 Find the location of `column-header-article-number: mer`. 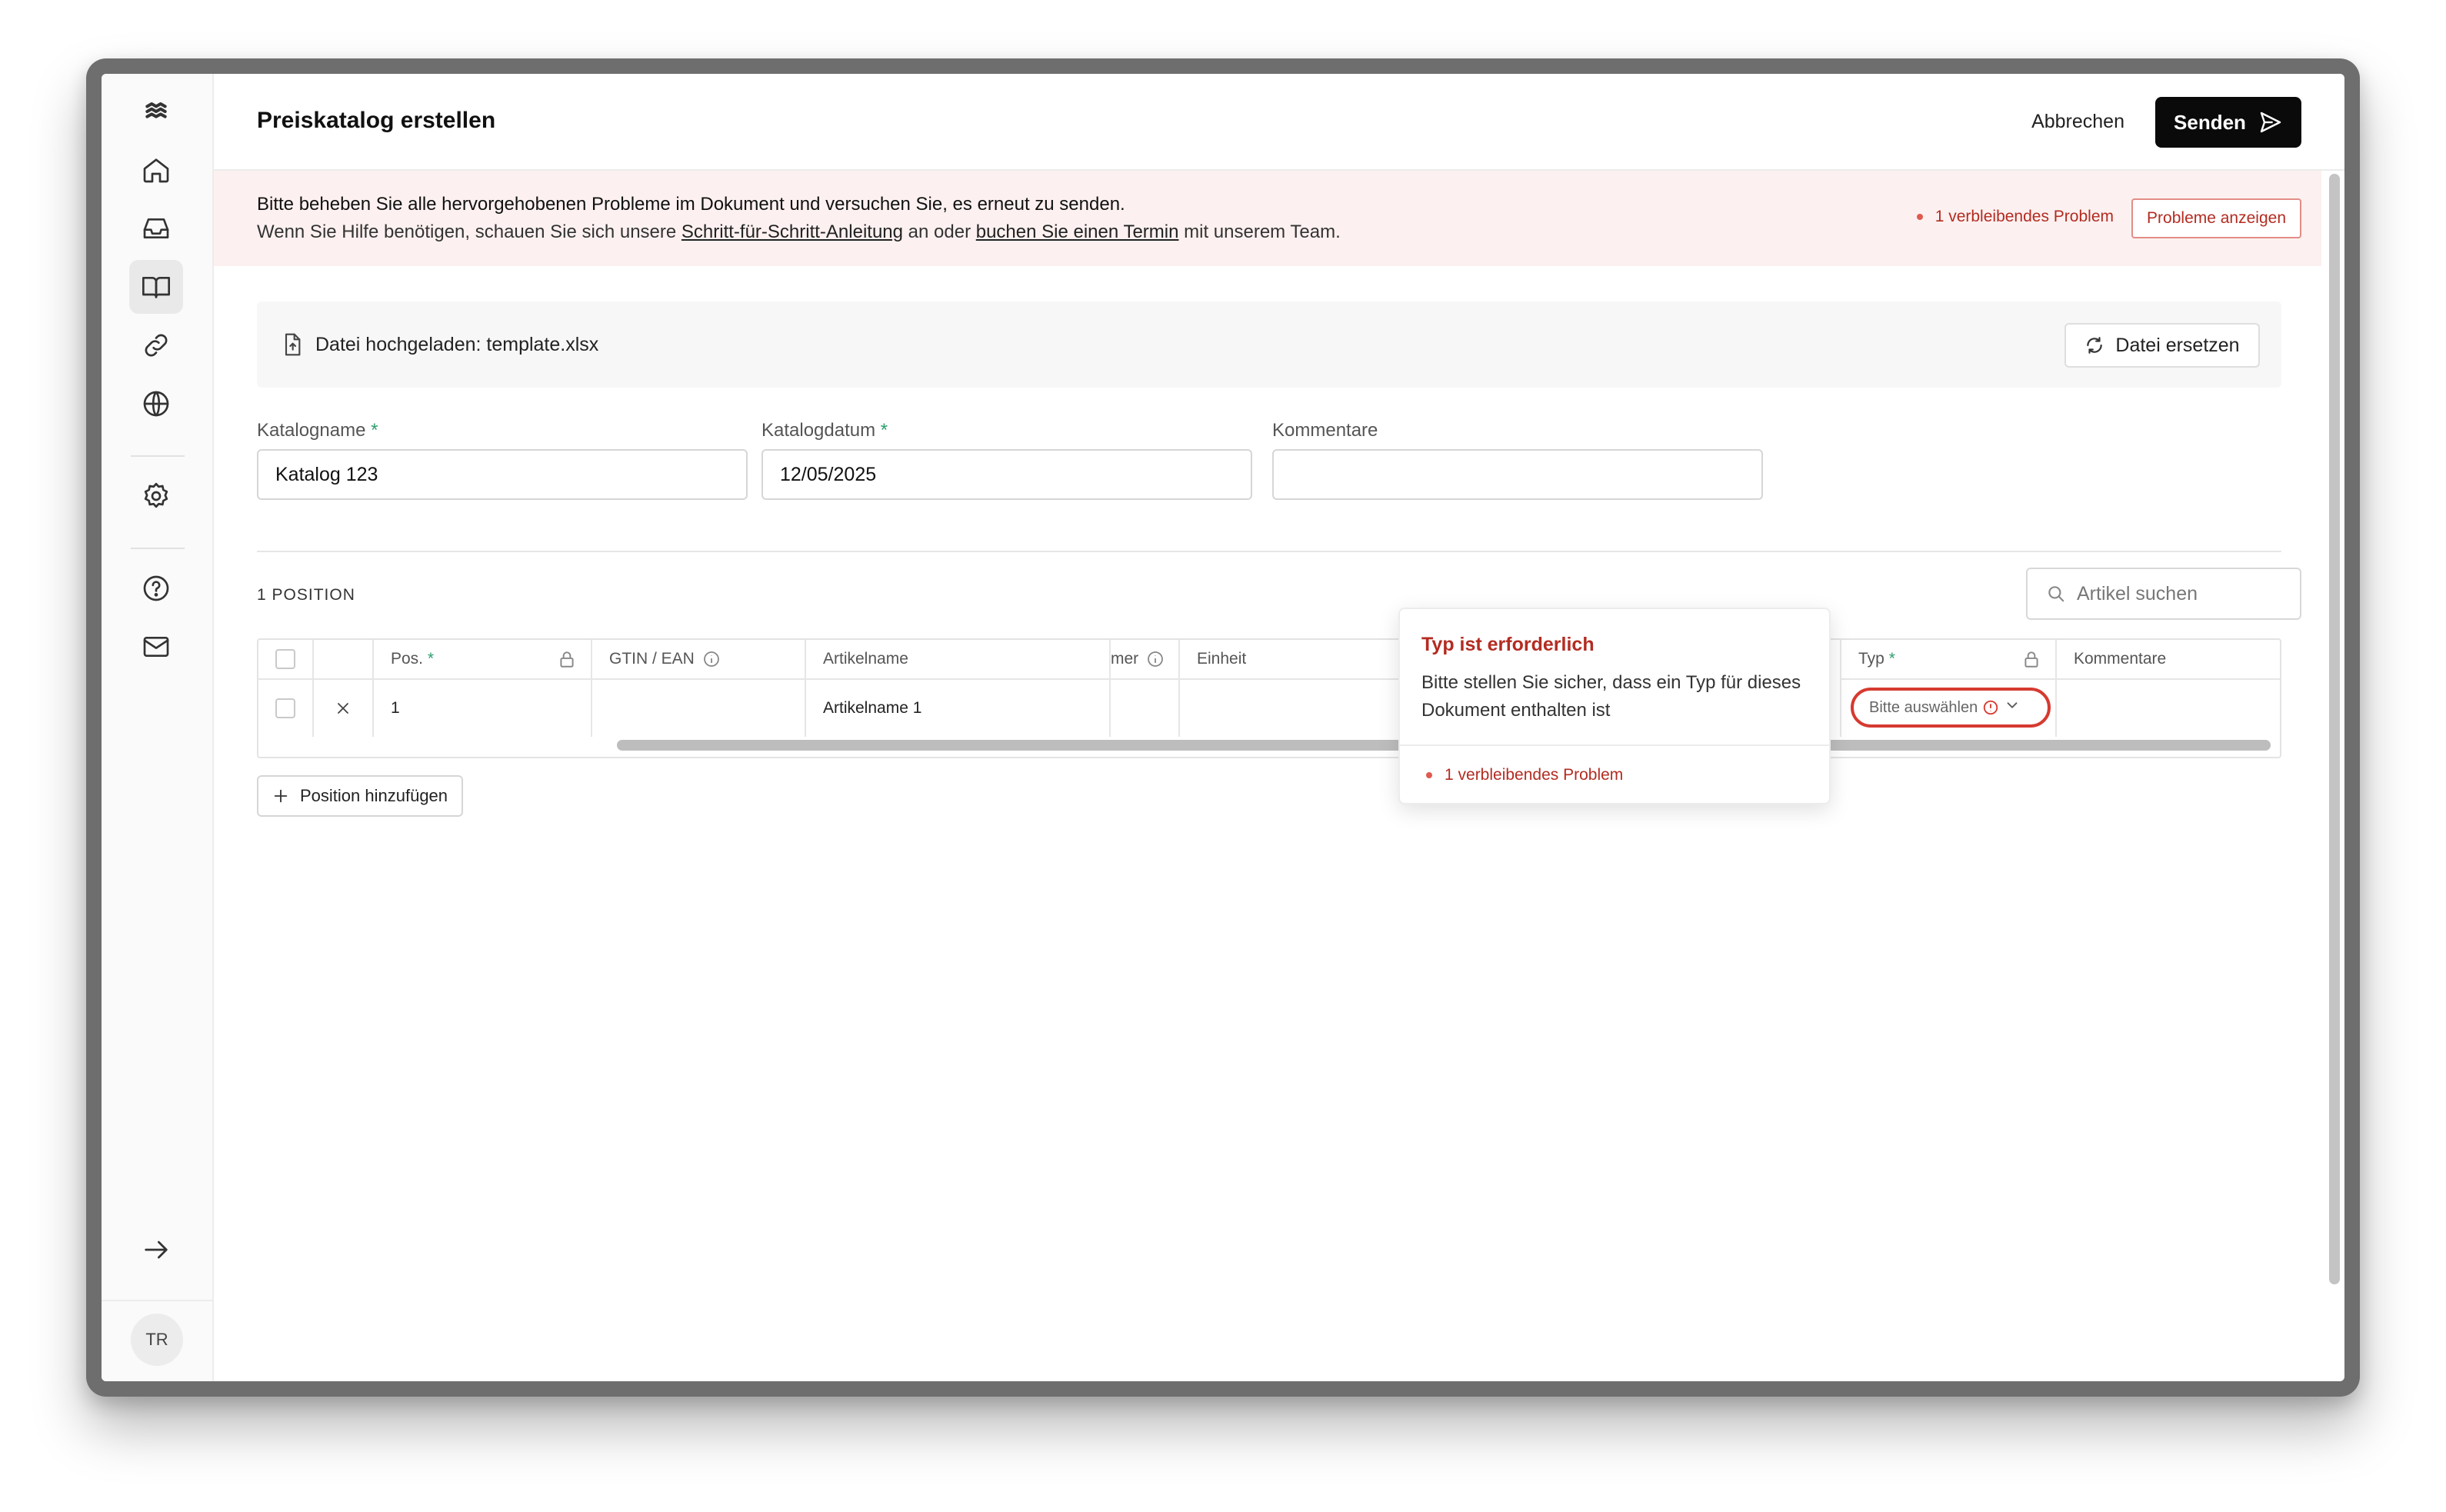

column-header-article-number: mer is located at coordinates (1145, 660).